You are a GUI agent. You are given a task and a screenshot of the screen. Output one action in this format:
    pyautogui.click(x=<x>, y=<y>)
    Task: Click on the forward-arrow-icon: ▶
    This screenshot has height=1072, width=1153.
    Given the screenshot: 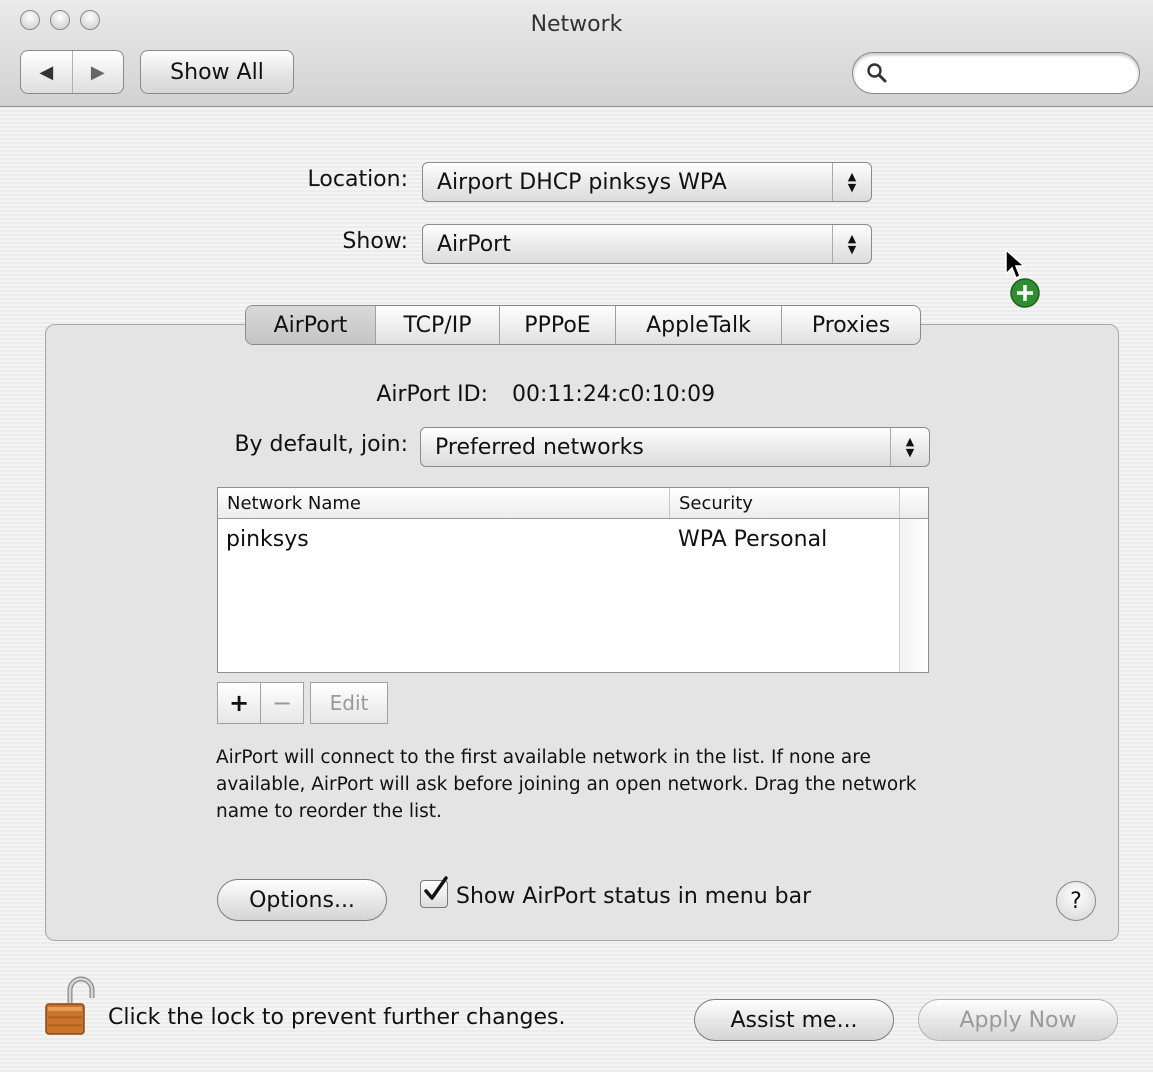 What is the action you would take?
    pyautogui.click(x=98, y=72)
    